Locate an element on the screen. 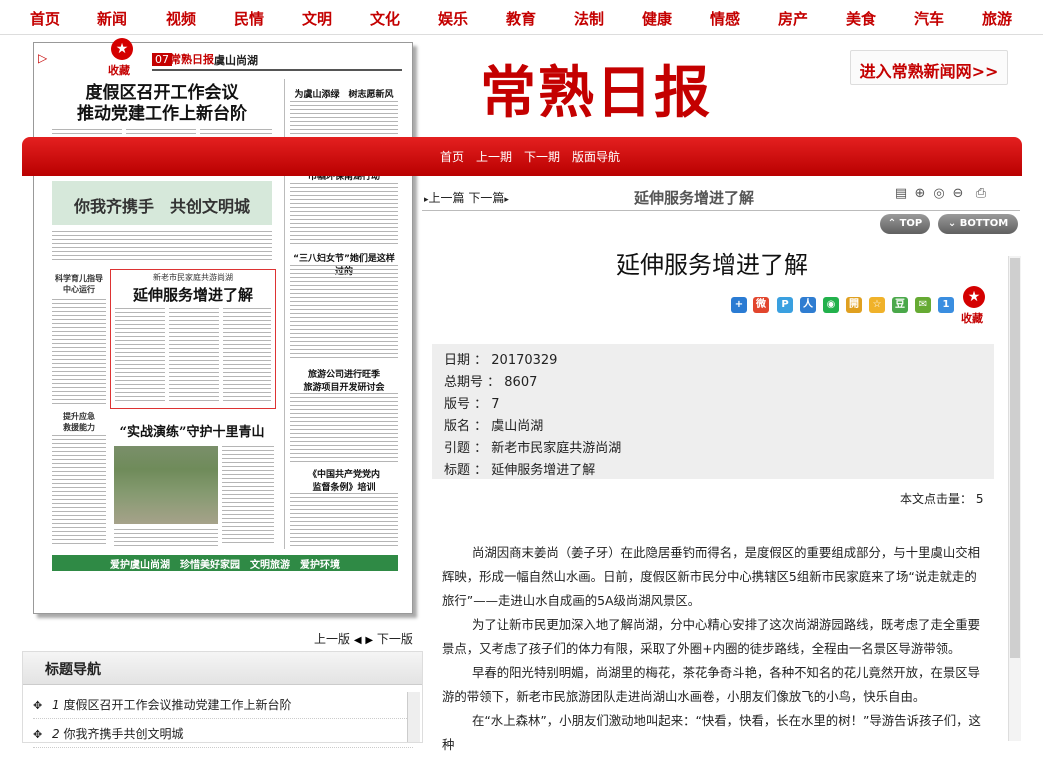 This screenshot has width=1043, height=757. share-wechat-icon: ◉ is located at coordinates (831, 305).